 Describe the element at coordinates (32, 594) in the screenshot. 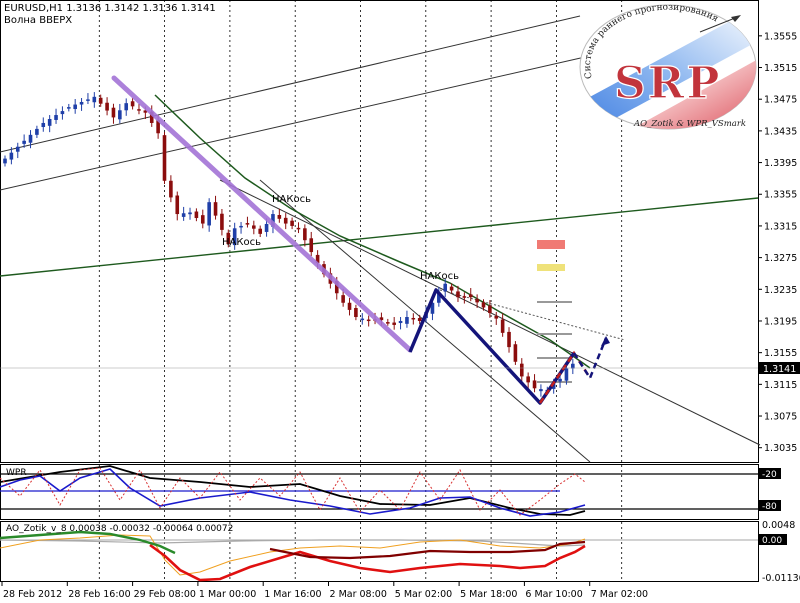

I see `time-tick-label: 28 Feb 2012` at that location.